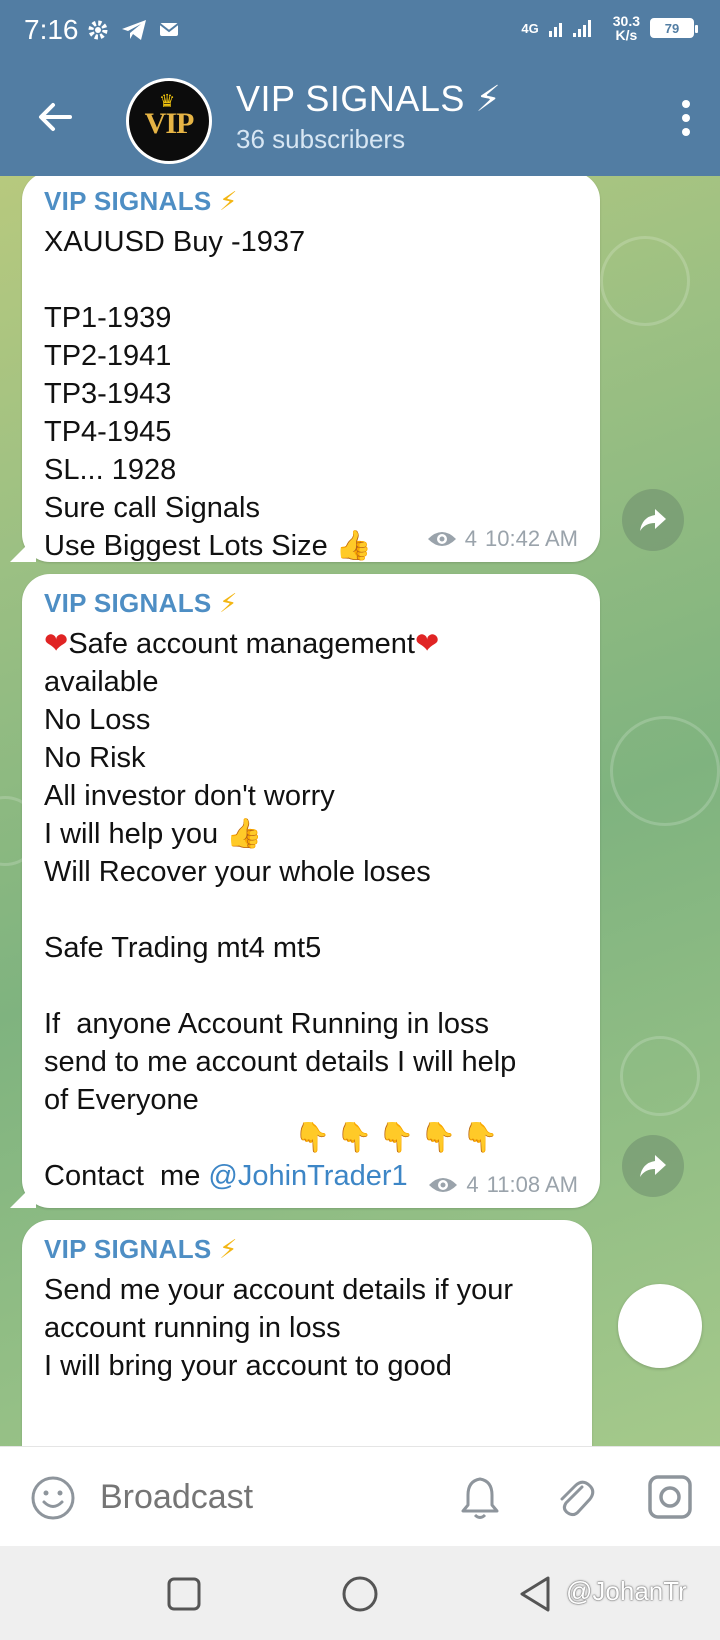 This screenshot has height=1640, width=720. I want to click on battery-icon: 79, so click(674, 28).